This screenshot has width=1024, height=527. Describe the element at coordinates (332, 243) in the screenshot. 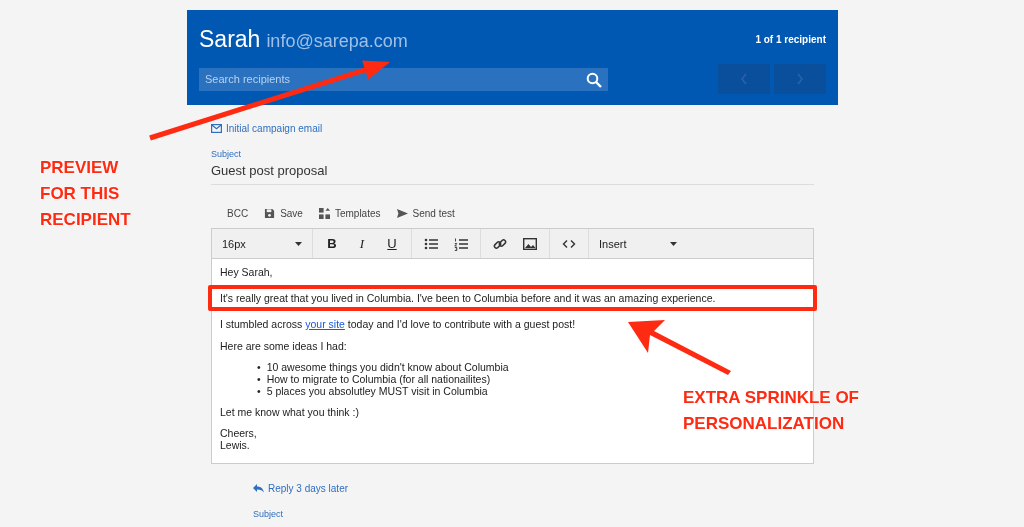

I see `bold-button: B` at that location.